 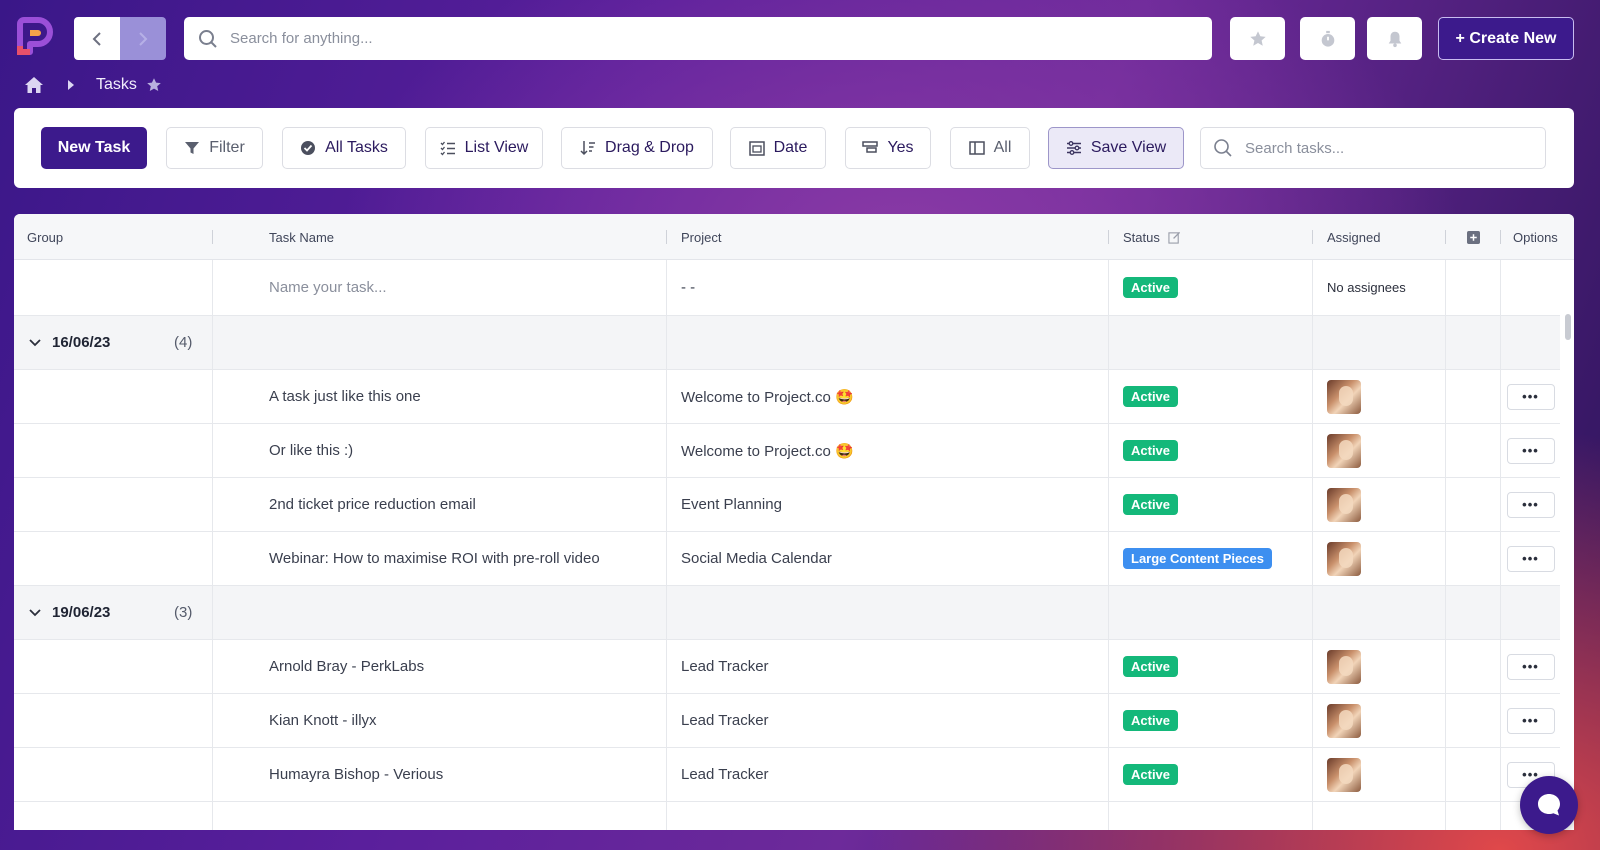 What do you see at coordinates (113, 612) in the screenshot?
I see `group-header-cell: 19/06/23 (3)` at bounding box center [113, 612].